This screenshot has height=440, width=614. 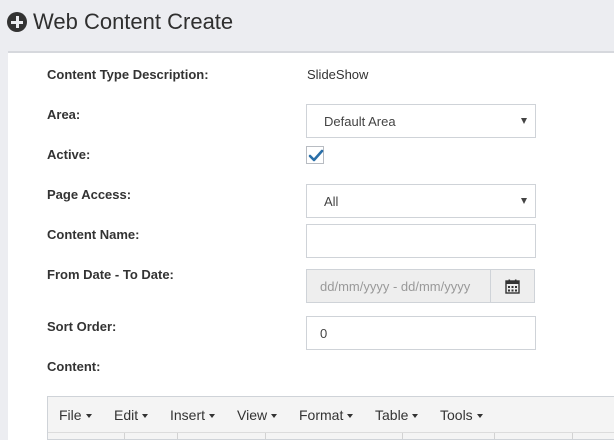 What do you see at coordinates (338, 74) in the screenshot?
I see `content-type-description-value: SlideShow` at bounding box center [338, 74].